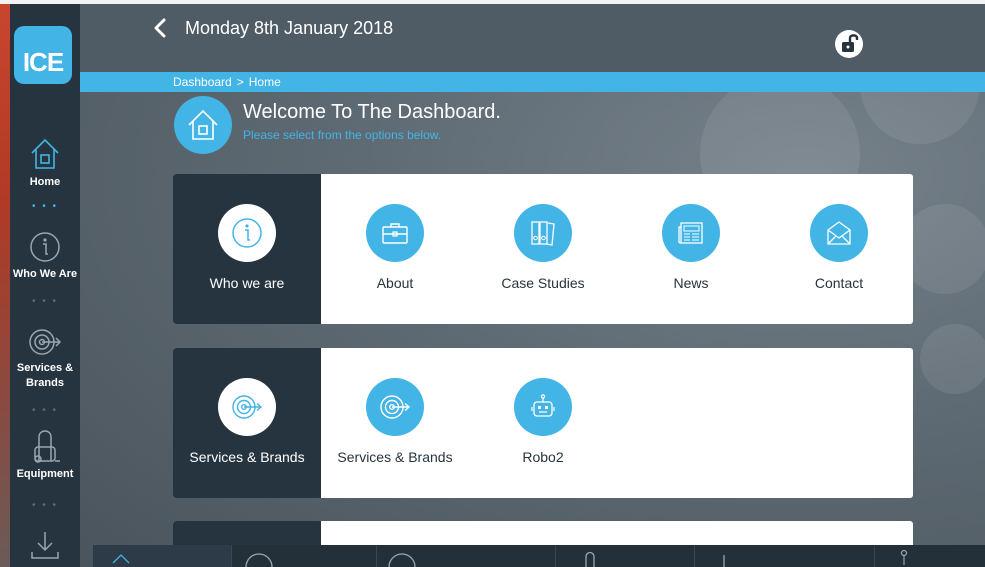 This screenshot has width=985, height=567. I want to click on who-we-are-label: Who we are, so click(247, 283).